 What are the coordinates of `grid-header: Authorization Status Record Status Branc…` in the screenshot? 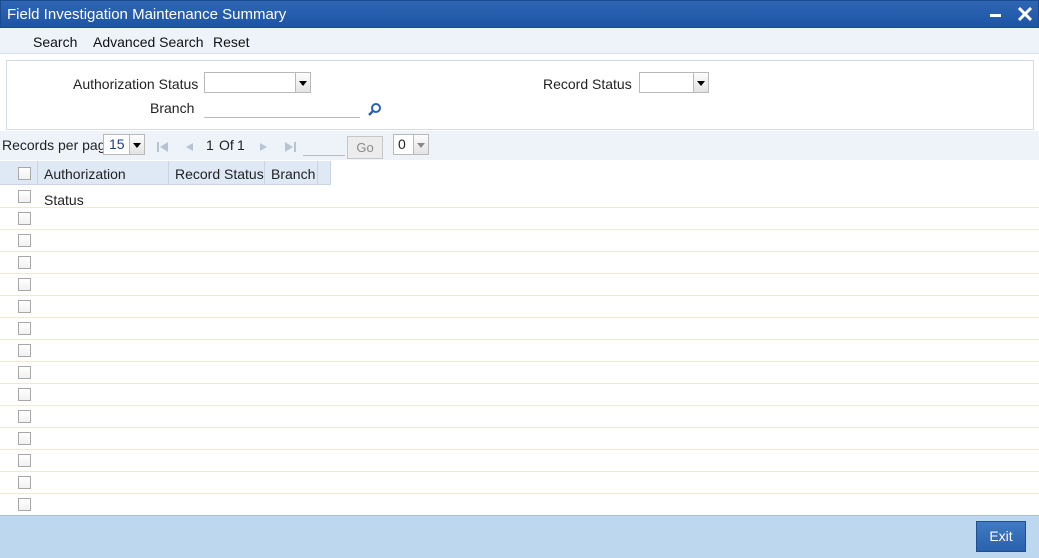 It's located at (165, 184).